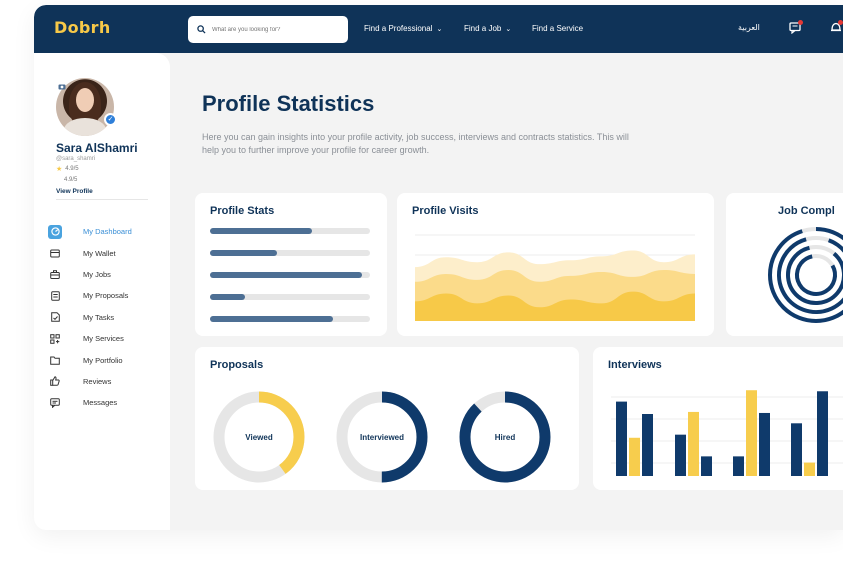  I want to click on camera-icon, so click(62, 86).